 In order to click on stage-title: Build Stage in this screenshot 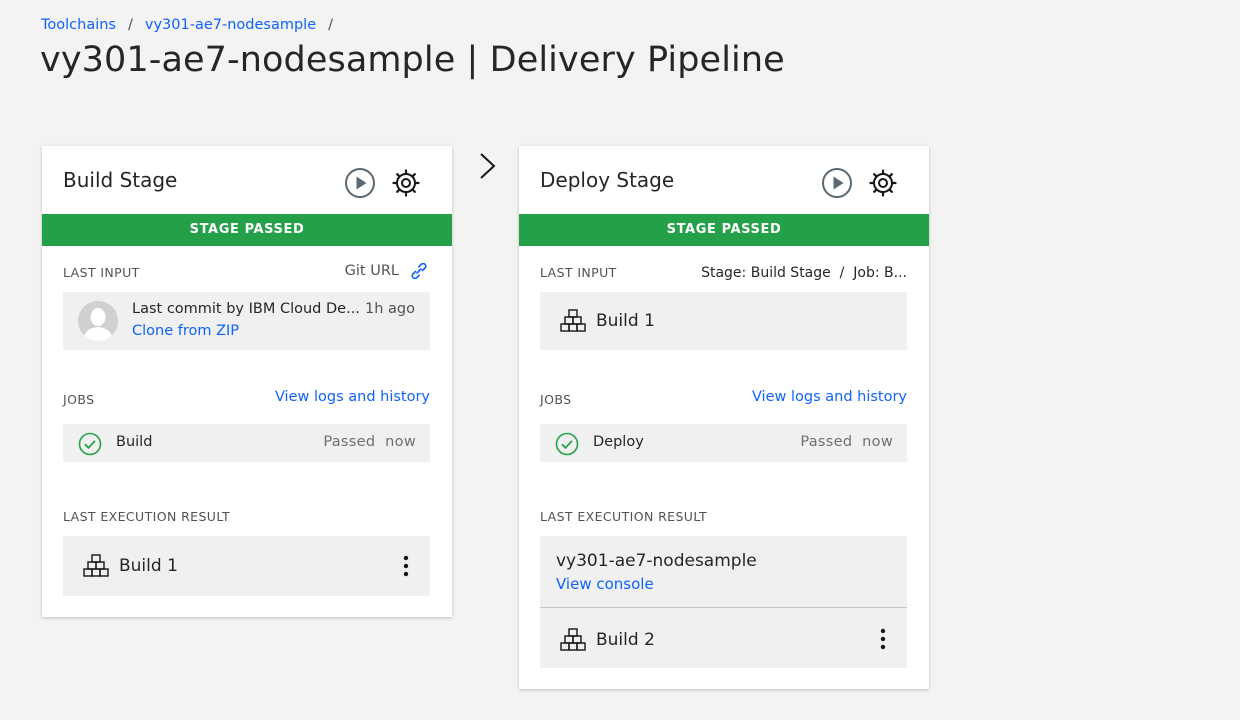, I will do `click(120, 180)`.